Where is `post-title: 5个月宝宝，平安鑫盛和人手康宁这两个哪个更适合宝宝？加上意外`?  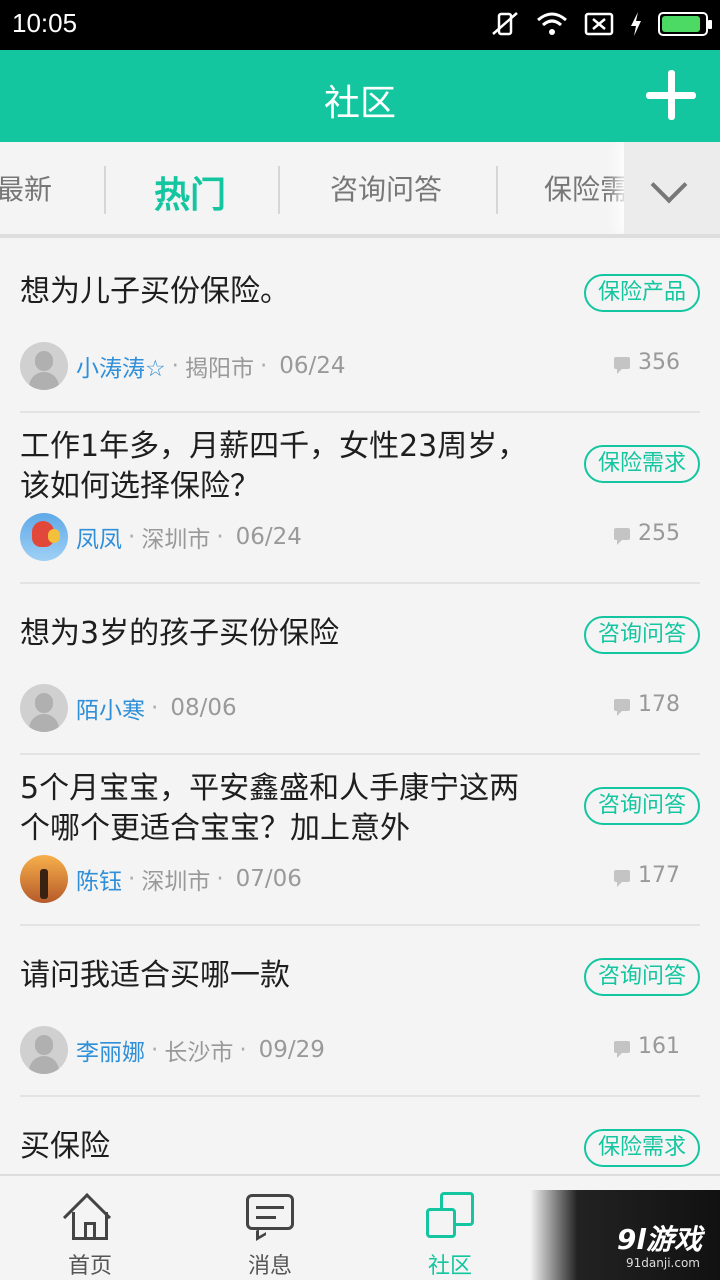 post-title: 5个月宝宝，平安鑫盛和人手康宁这两个哪个更适合宝宝？加上意外 is located at coordinates (270, 808).